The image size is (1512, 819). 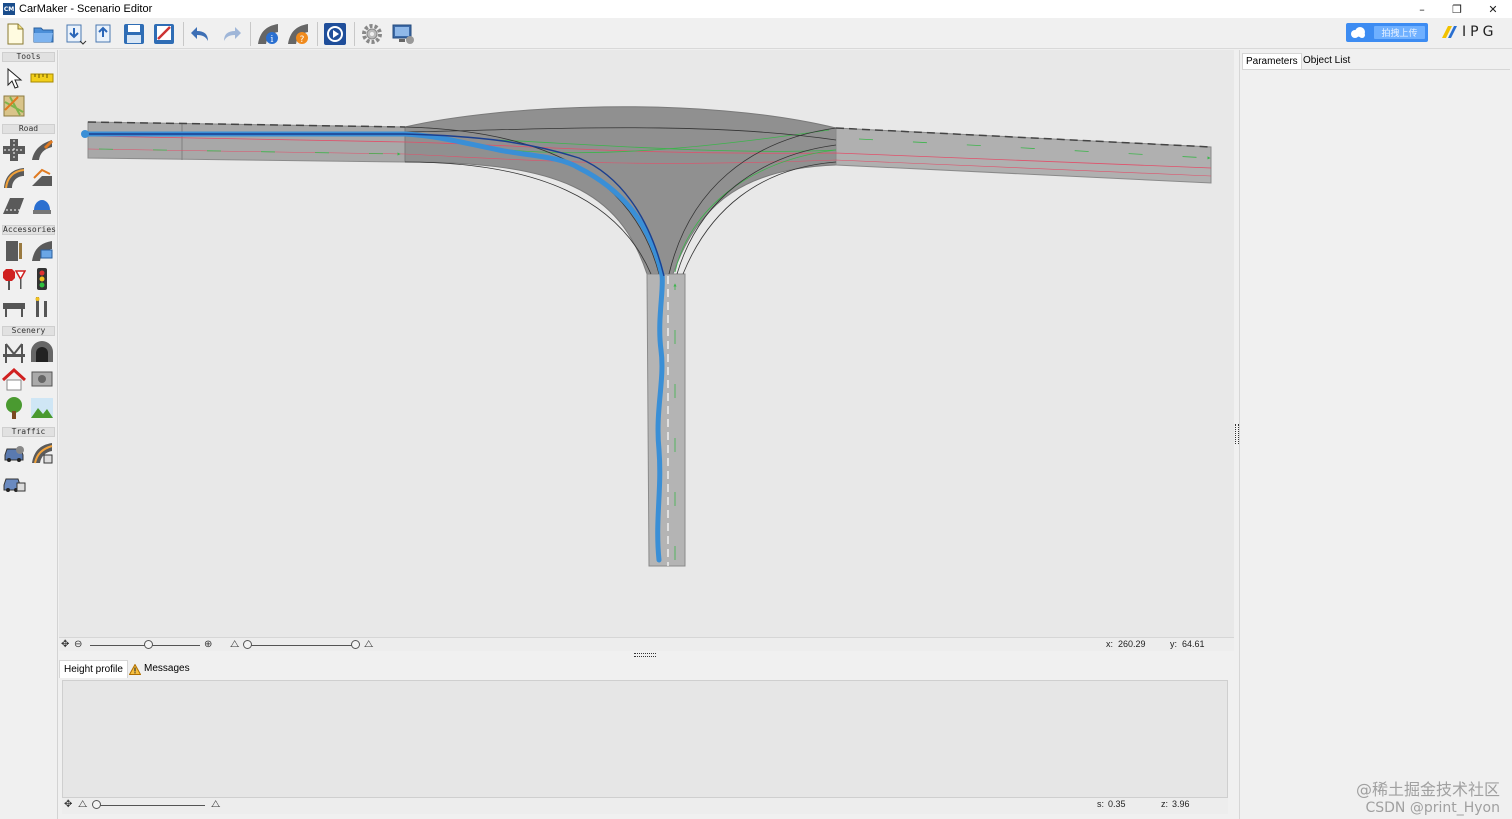 I want to click on new-file-button, so click(x=15, y=34).